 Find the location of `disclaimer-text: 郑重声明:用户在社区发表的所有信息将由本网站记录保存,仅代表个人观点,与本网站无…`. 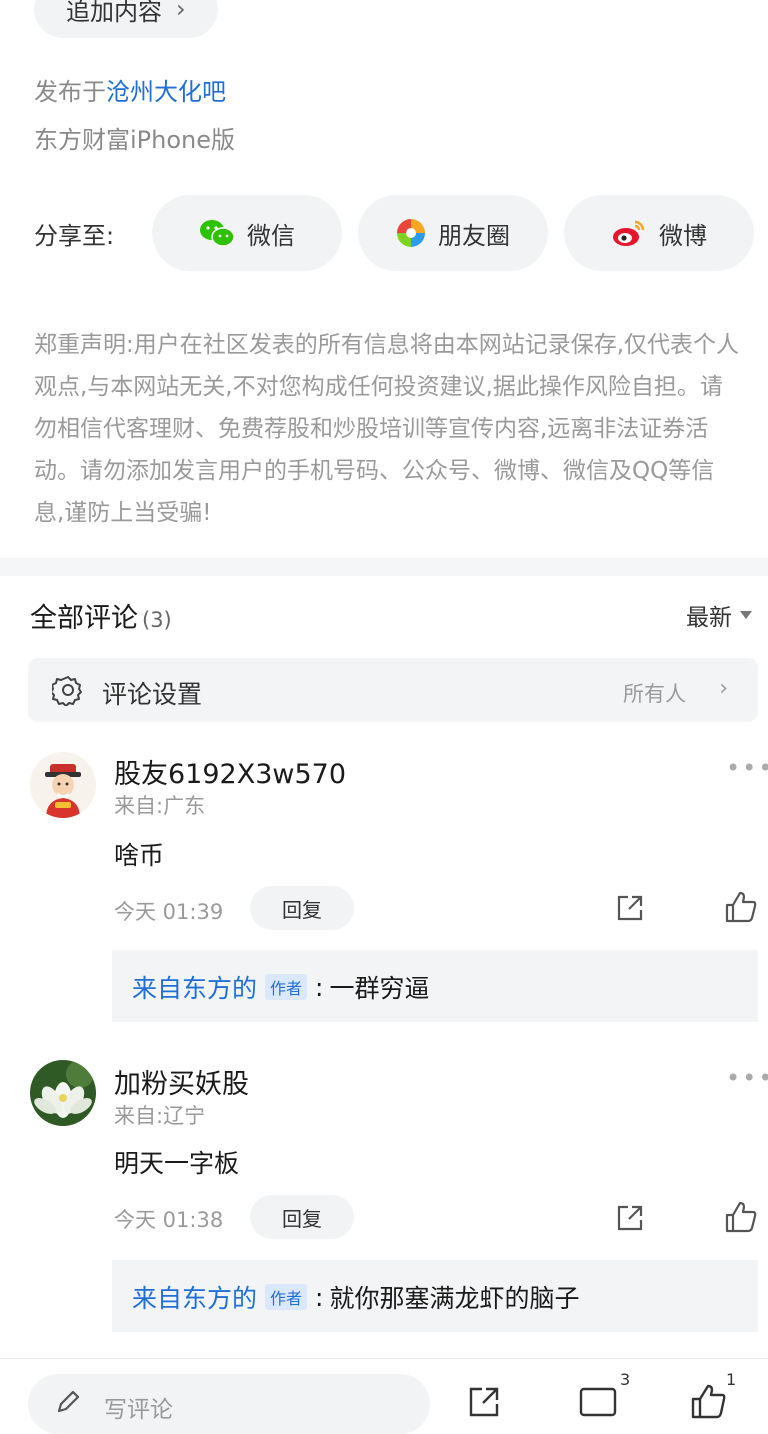

disclaimer-text: 郑重声明:用户在社区发表的所有信息将由本网站记录保存,仅代表个人观点,与本网站无… is located at coordinates (387, 429).